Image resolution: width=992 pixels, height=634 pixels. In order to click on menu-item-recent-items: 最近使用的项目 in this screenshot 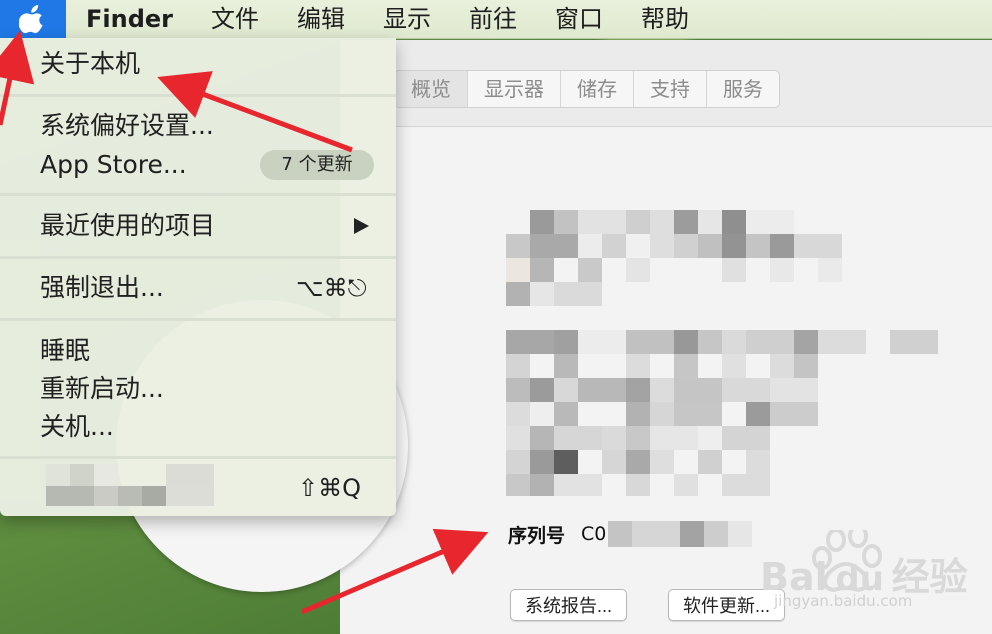, I will do `click(127, 226)`.